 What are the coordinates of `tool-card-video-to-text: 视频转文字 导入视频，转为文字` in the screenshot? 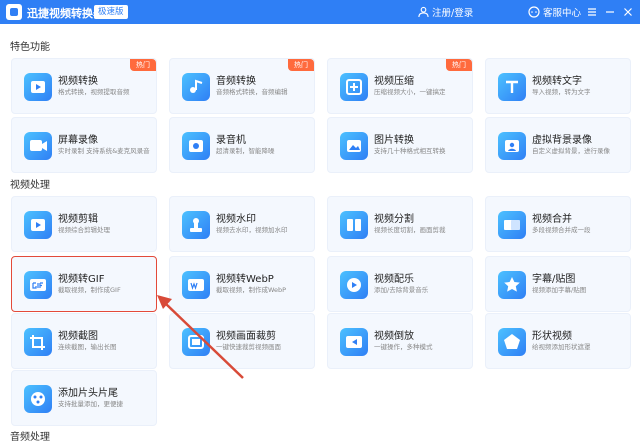 It's located at (558, 86).